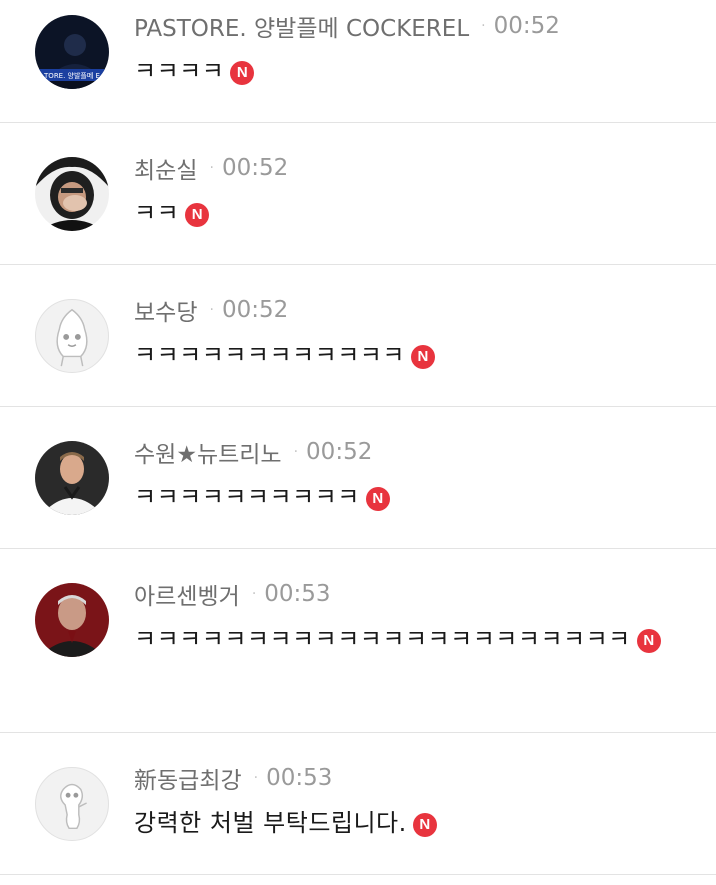 The width and height of the screenshot is (716, 885). Describe the element at coordinates (71, 75) in the screenshot. I see `avatar-caption: TORE. 양발플메 E` at that location.